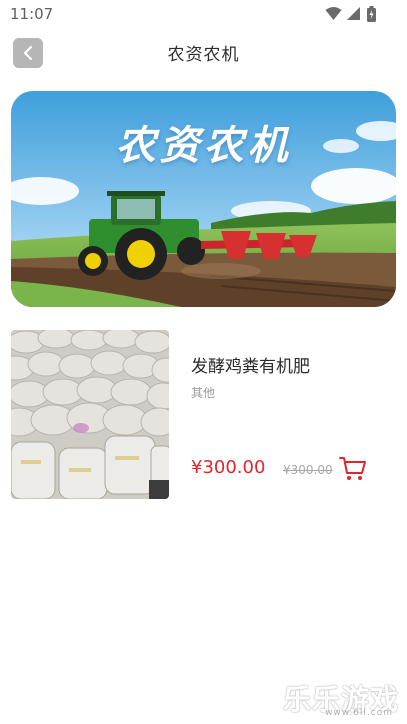  I want to click on add-to-cart-button, so click(353, 469).